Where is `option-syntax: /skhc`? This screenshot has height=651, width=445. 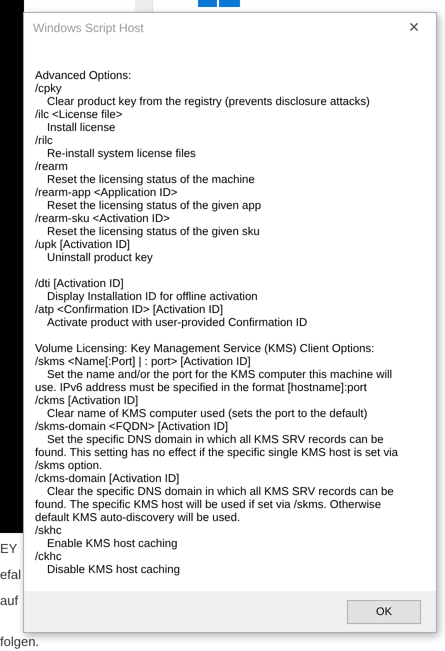
option-syntax: /skhc is located at coordinates (49, 531).